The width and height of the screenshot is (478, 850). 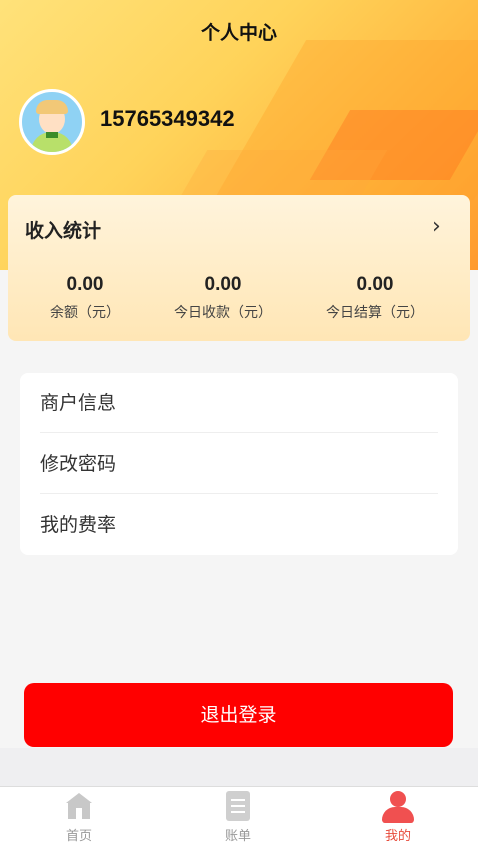 What do you see at coordinates (78, 836) in the screenshot?
I see `tab-label: 首页` at bounding box center [78, 836].